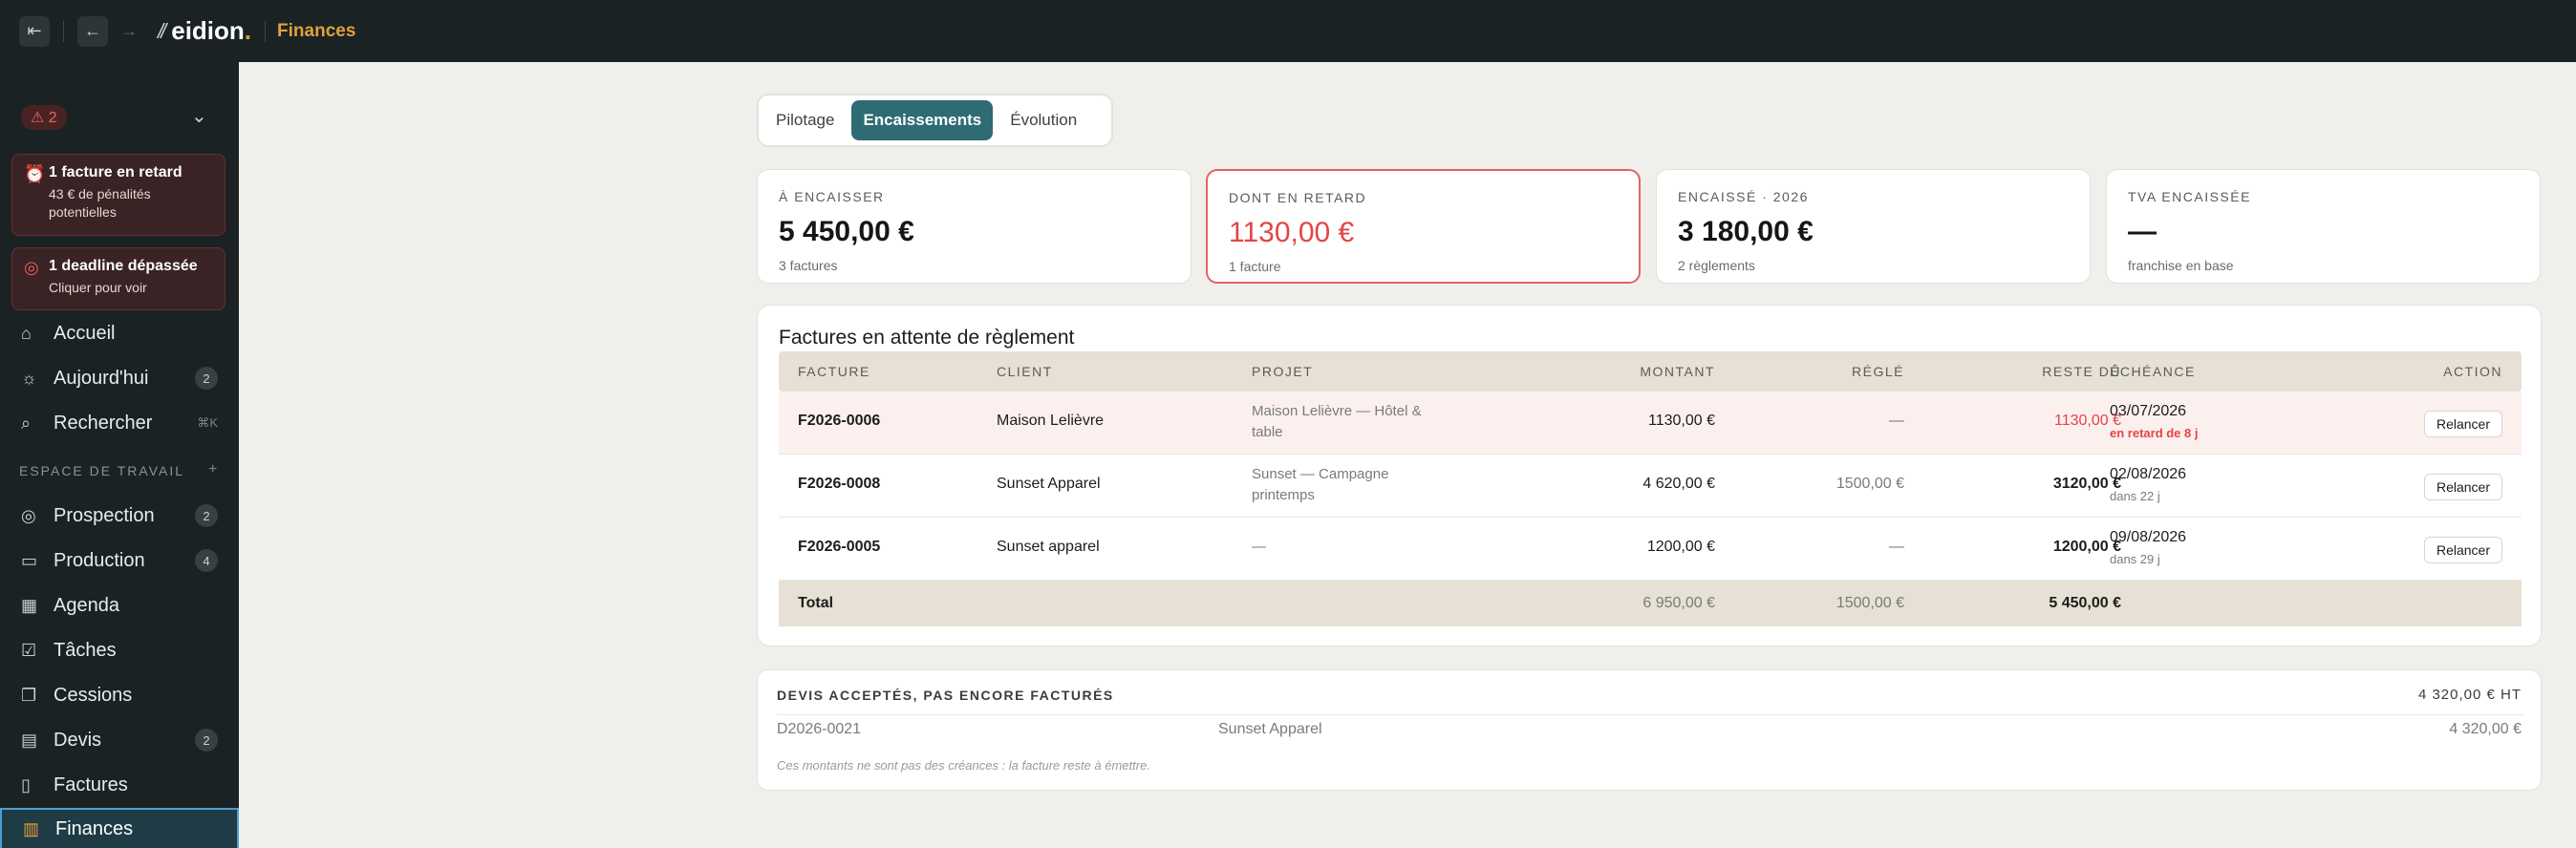 The width and height of the screenshot is (2576, 848). Describe the element at coordinates (29, 695) in the screenshot. I see `document-stack-icon: ❐` at that location.